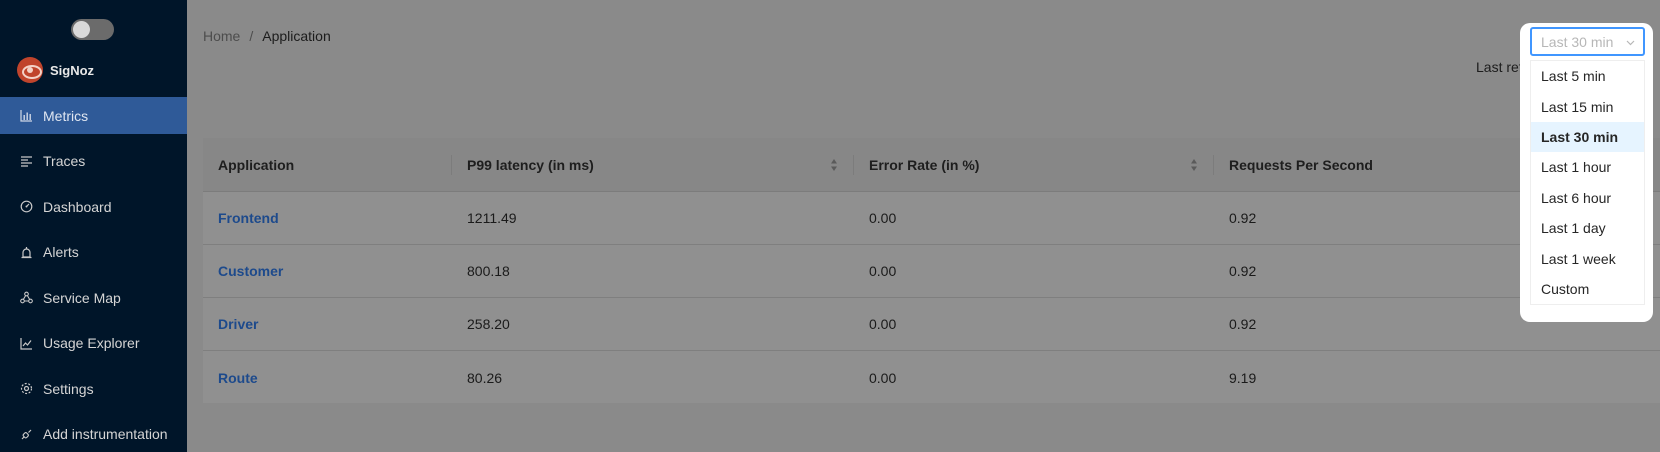  What do you see at coordinates (77, 206) in the screenshot?
I see `sidebar-item-label: Dashboard` at bounding box center [77, 206].